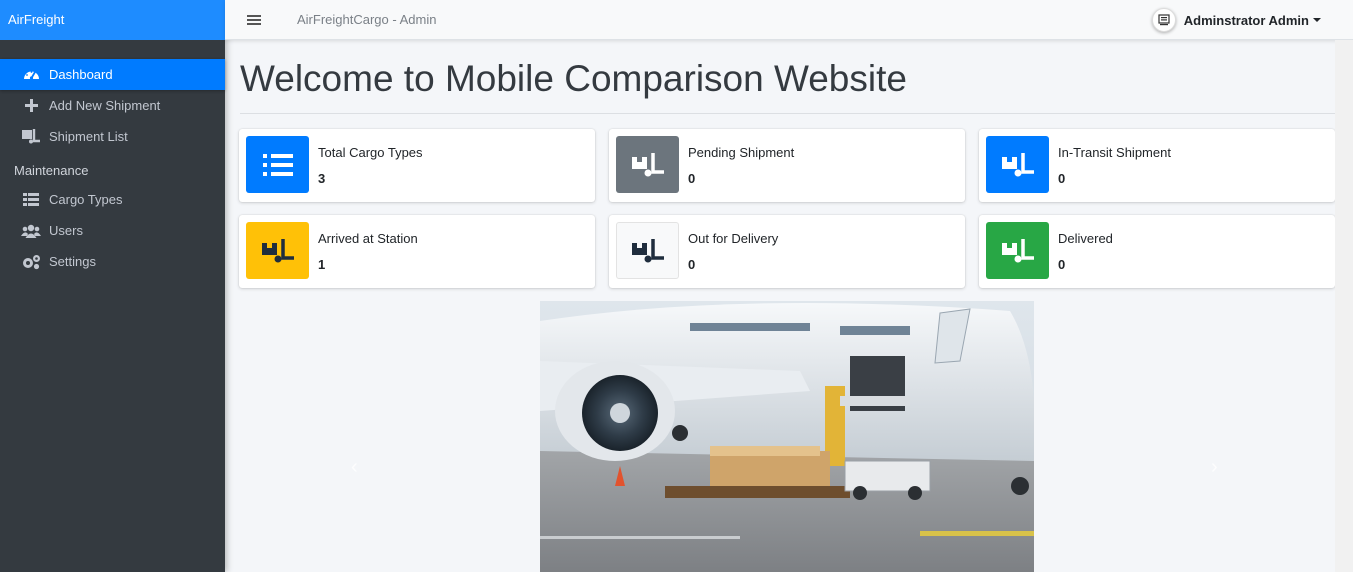 The height and width of the screenshot is (572, 1353). Describe the element at coordinates (1157, 251) in the screenshot. I see `stat-card-delivered: Delivered 0` at that location.